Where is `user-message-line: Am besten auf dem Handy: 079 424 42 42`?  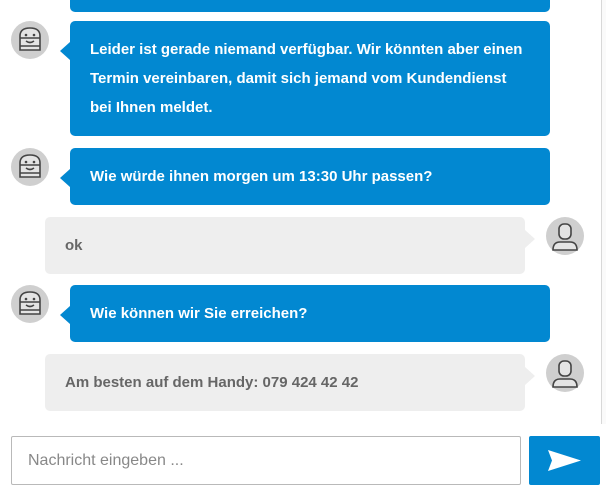 user-message-line: Am besten auf dem Handy: 079 424 42 42 is located at coordinates (212, 382).